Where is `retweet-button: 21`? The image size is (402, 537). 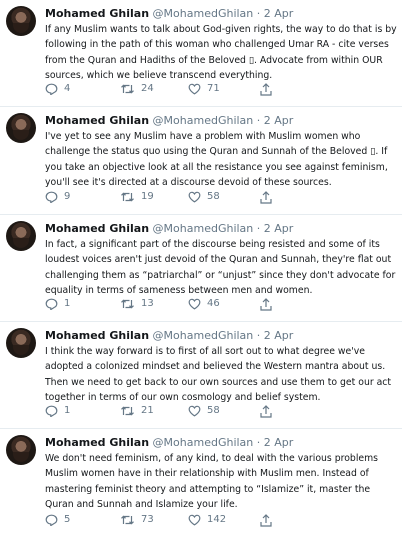 retweet-button: 21 is located at coordinates (137, 411).